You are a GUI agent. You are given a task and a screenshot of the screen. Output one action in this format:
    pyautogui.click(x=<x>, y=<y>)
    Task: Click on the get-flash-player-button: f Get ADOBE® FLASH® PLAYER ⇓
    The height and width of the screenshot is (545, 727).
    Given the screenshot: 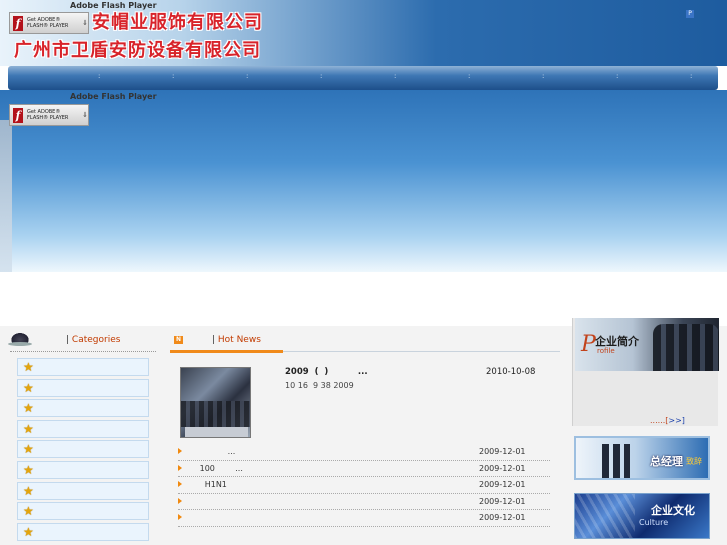 What is the action you would take?
    pyautogui.click(x=49, y=23)
    